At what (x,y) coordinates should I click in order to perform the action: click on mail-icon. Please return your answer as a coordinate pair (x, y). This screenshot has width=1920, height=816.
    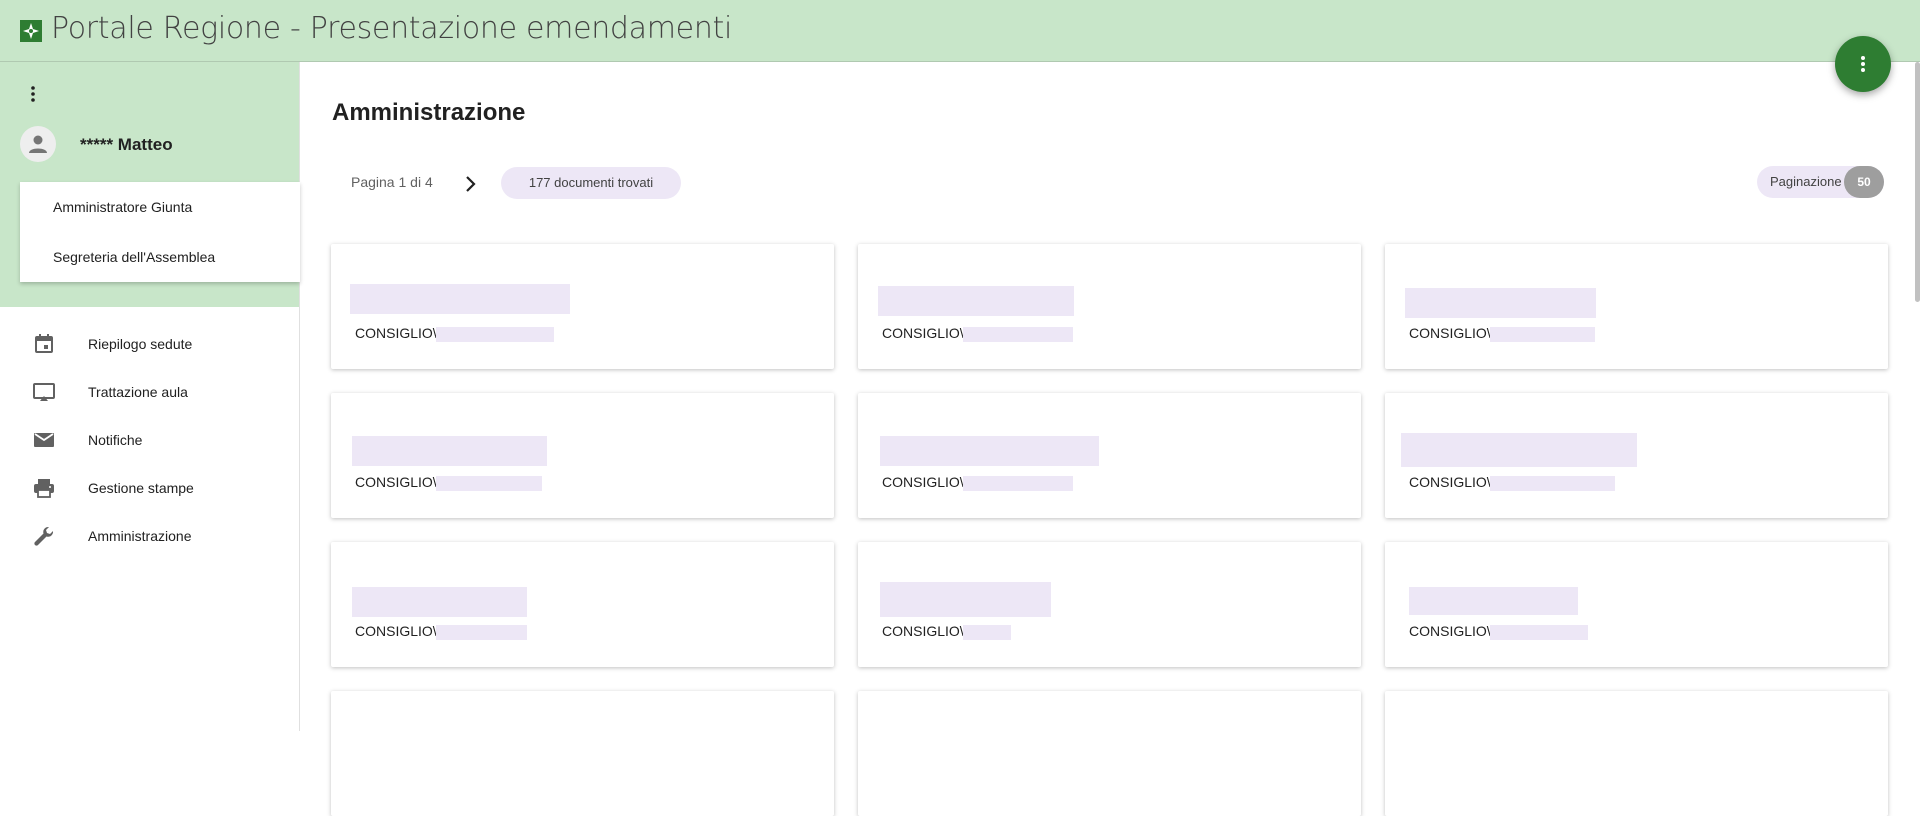
    Looking at the image, I should click on (44, 440).